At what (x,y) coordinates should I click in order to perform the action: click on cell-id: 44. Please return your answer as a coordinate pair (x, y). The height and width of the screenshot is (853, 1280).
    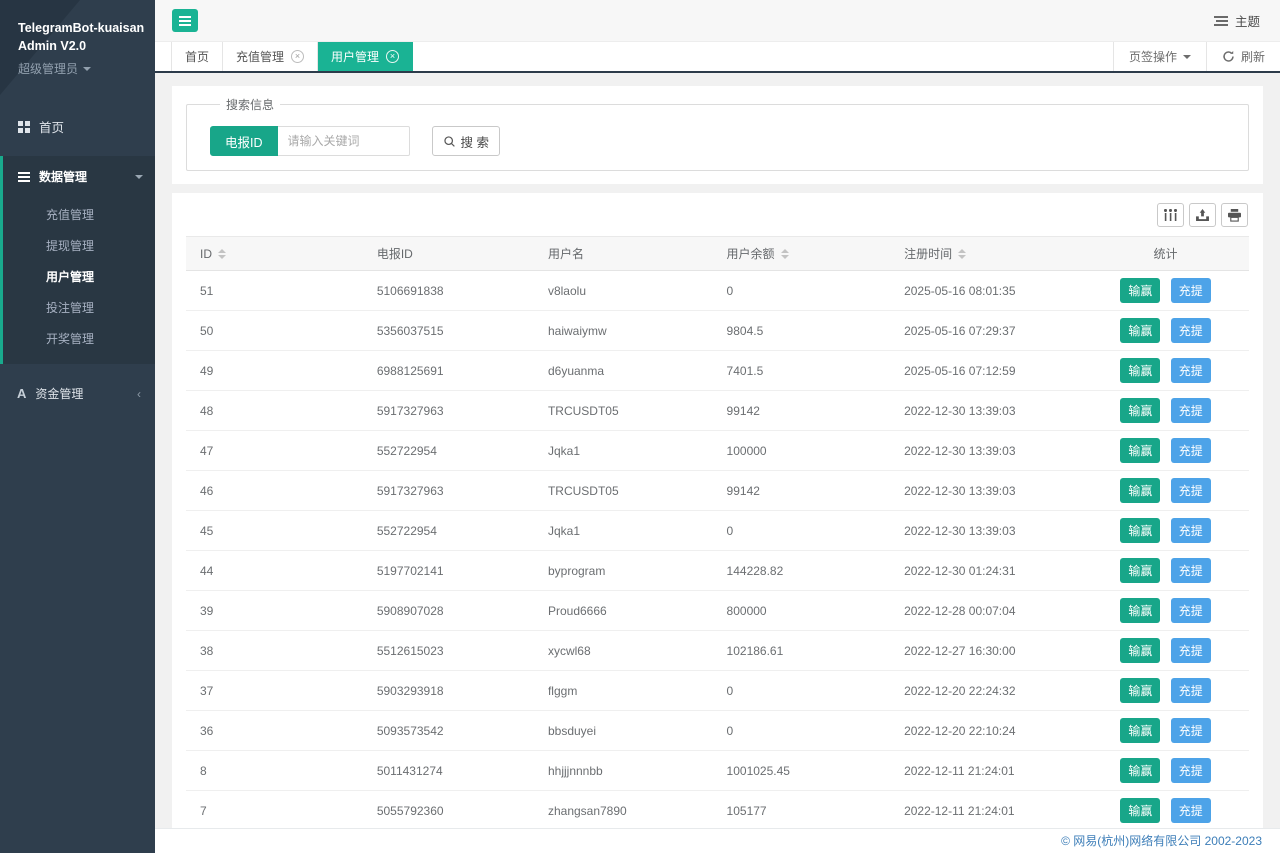
    Looking at the image, I should click on (277, 570).